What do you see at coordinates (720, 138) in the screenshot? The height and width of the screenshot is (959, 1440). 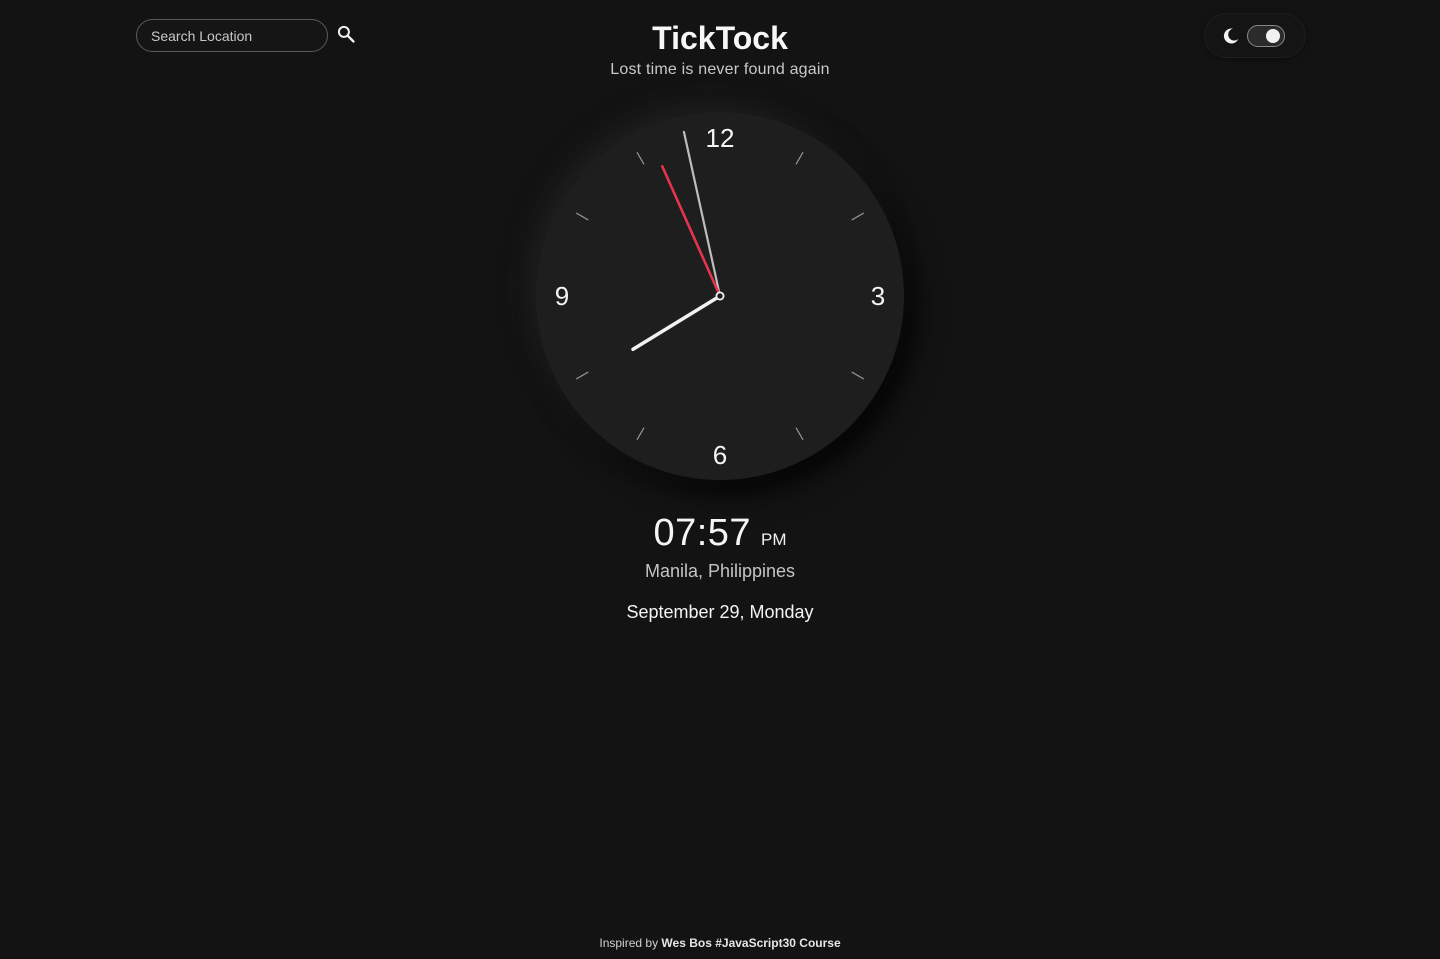 I see `numeral-12: 12` at bounding box center [720, 138].